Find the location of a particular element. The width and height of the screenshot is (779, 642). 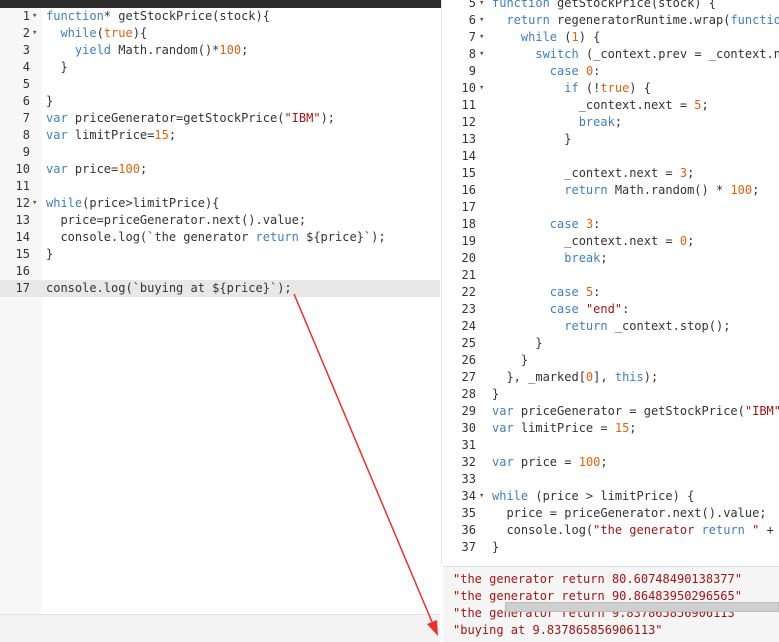

compiled-line: 35 price = priceGenerator.next().value; is located at coordinates (610, 513).